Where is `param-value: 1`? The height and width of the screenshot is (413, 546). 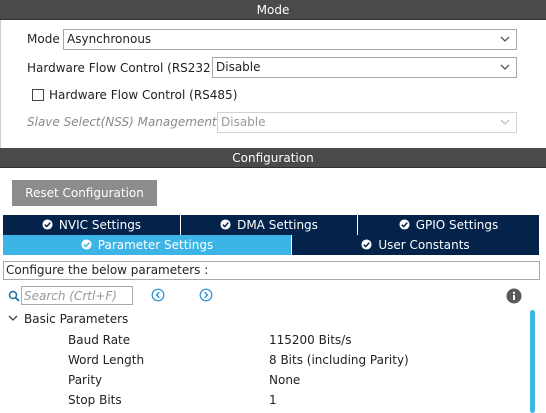 param-value: 1 is located at coordinates (273, 400).